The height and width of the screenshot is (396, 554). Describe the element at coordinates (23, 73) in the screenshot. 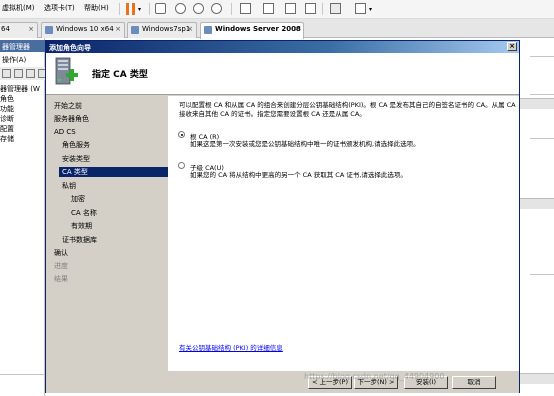

I see `server-manager-toolbar` at that location.